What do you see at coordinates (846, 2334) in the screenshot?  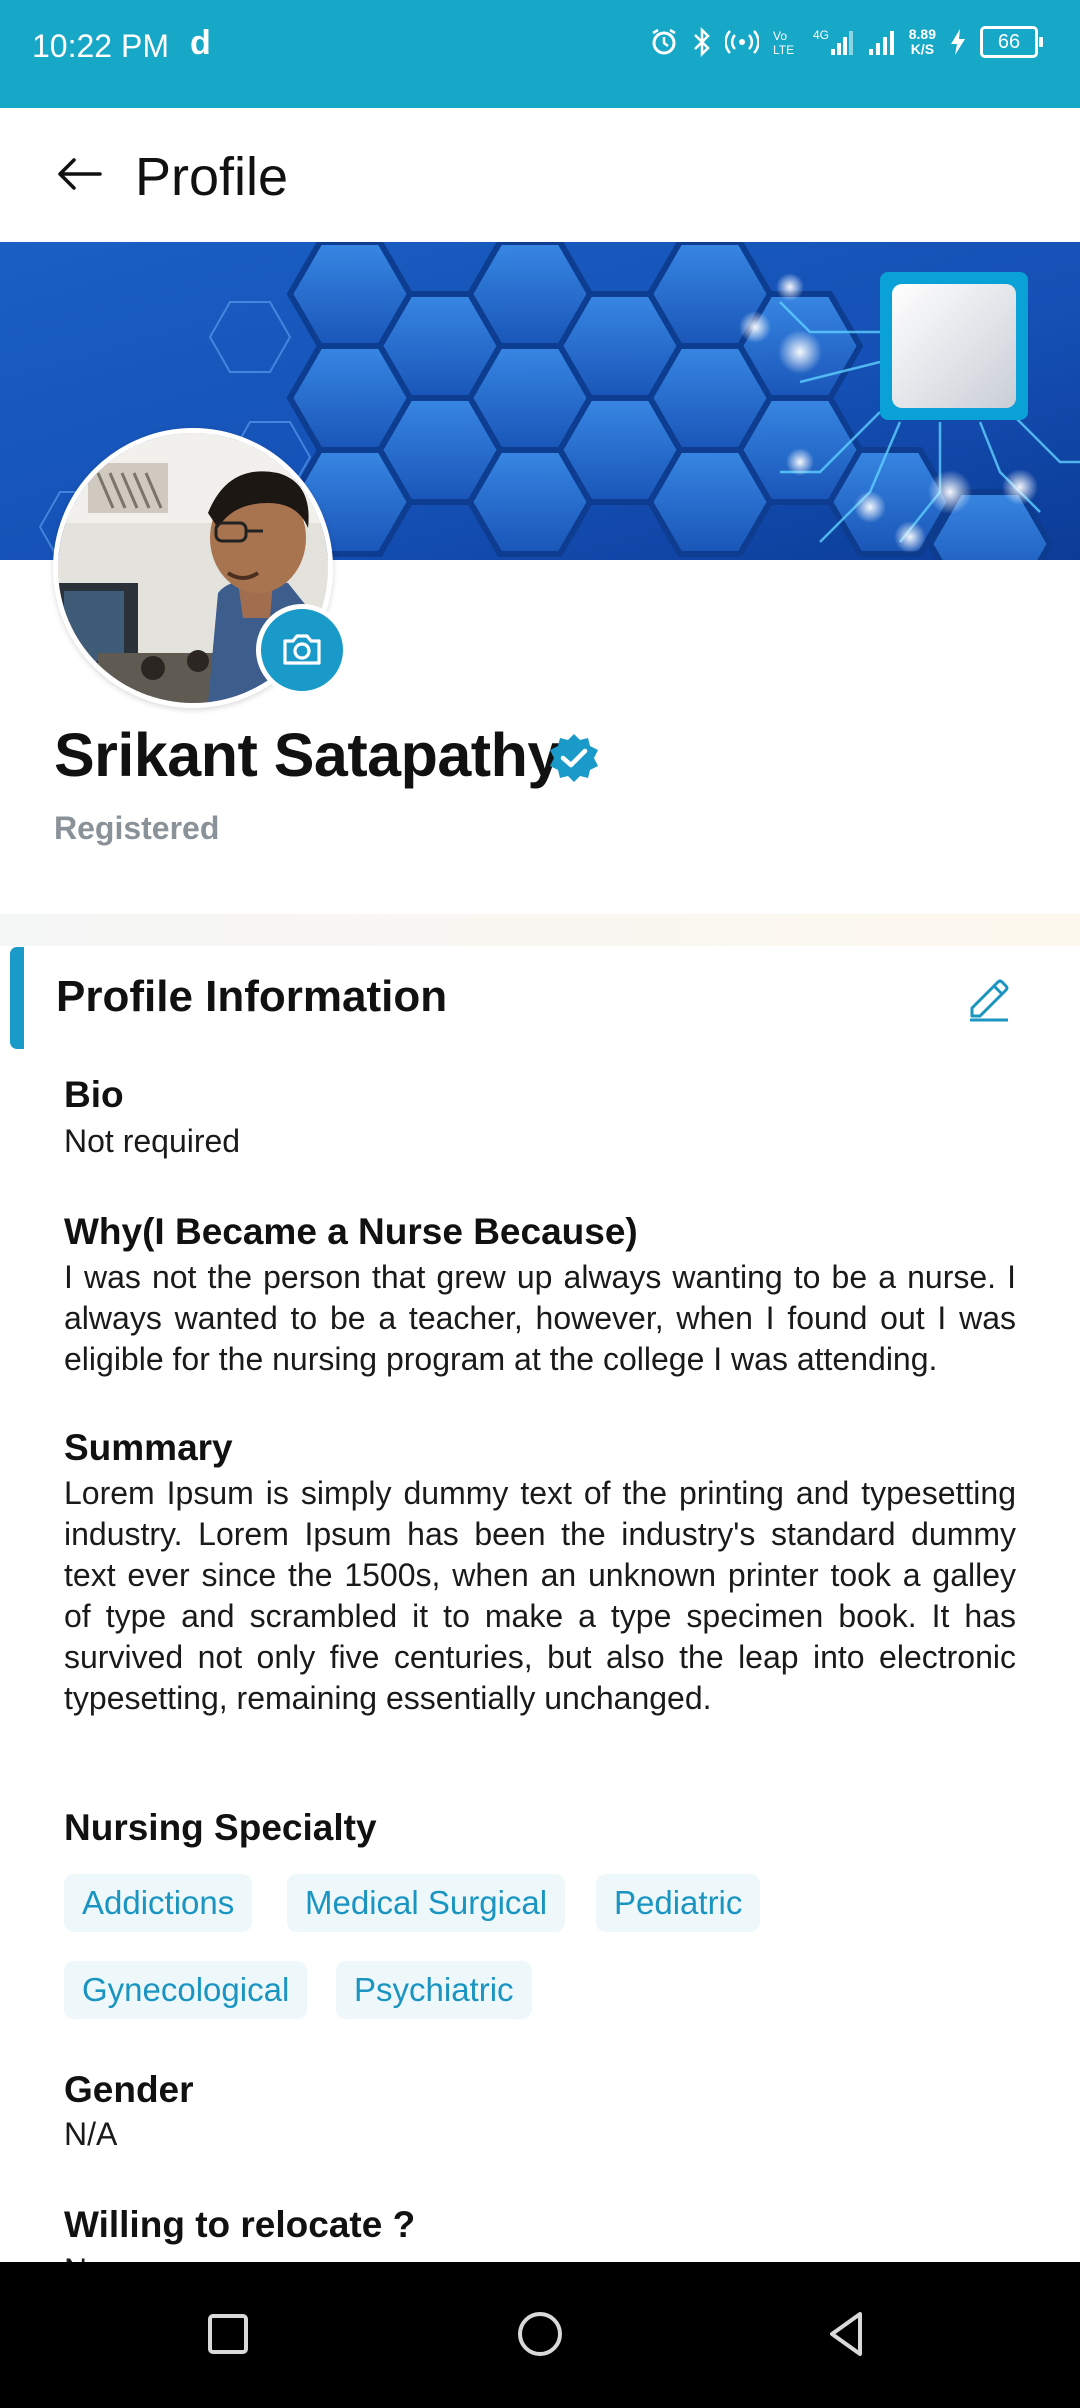 I see `back-triangle-icon` at bounding box center [846, 2334].